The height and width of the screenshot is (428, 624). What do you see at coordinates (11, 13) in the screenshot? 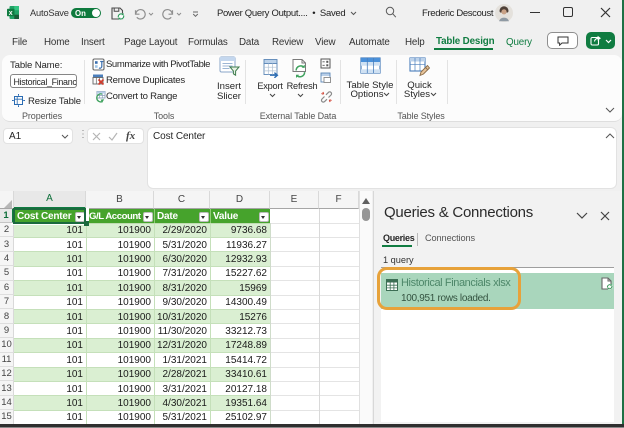
I see `svg-text: x` at bounding box center [11, 13].